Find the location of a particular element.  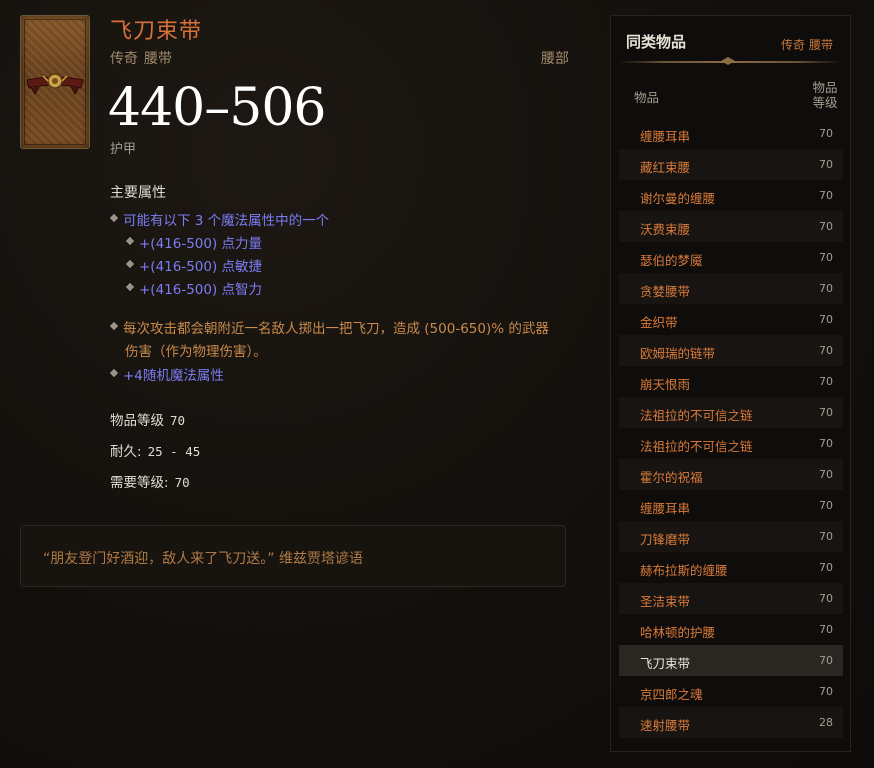

column-header-level-line2: 等级 is located at coordinates (825, 102).